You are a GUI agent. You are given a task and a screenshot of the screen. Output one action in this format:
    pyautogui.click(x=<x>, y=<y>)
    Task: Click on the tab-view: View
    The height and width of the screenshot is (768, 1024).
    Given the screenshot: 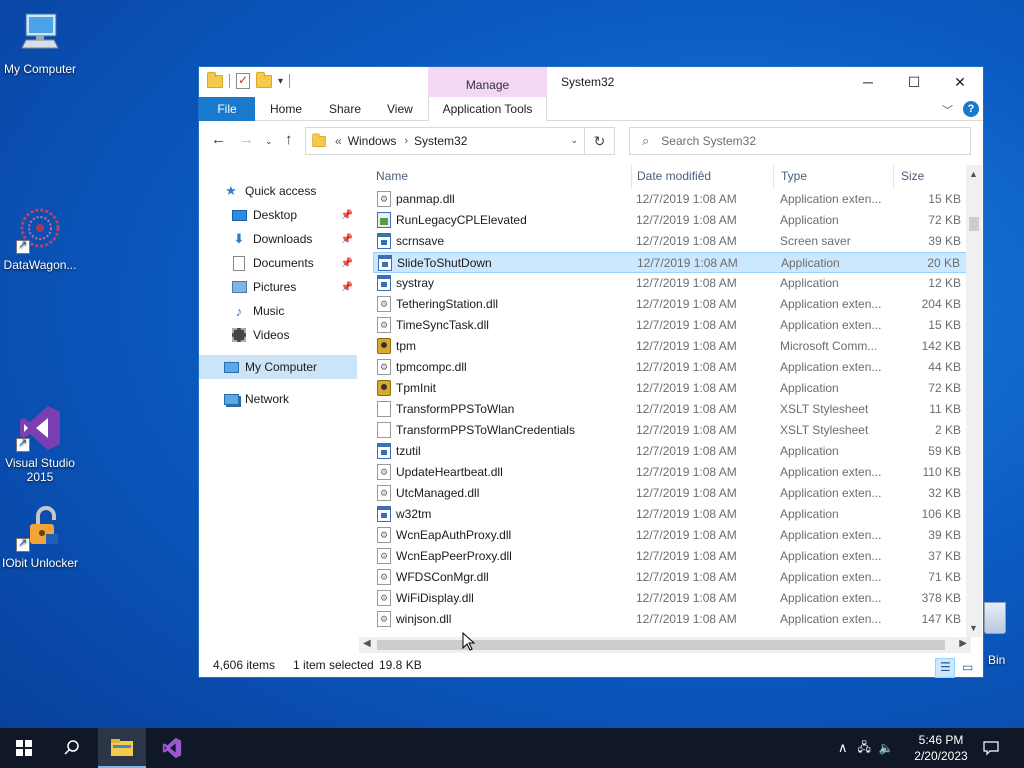 What is the action you would take?
    pyautogui.click(x=400, y=109)
    